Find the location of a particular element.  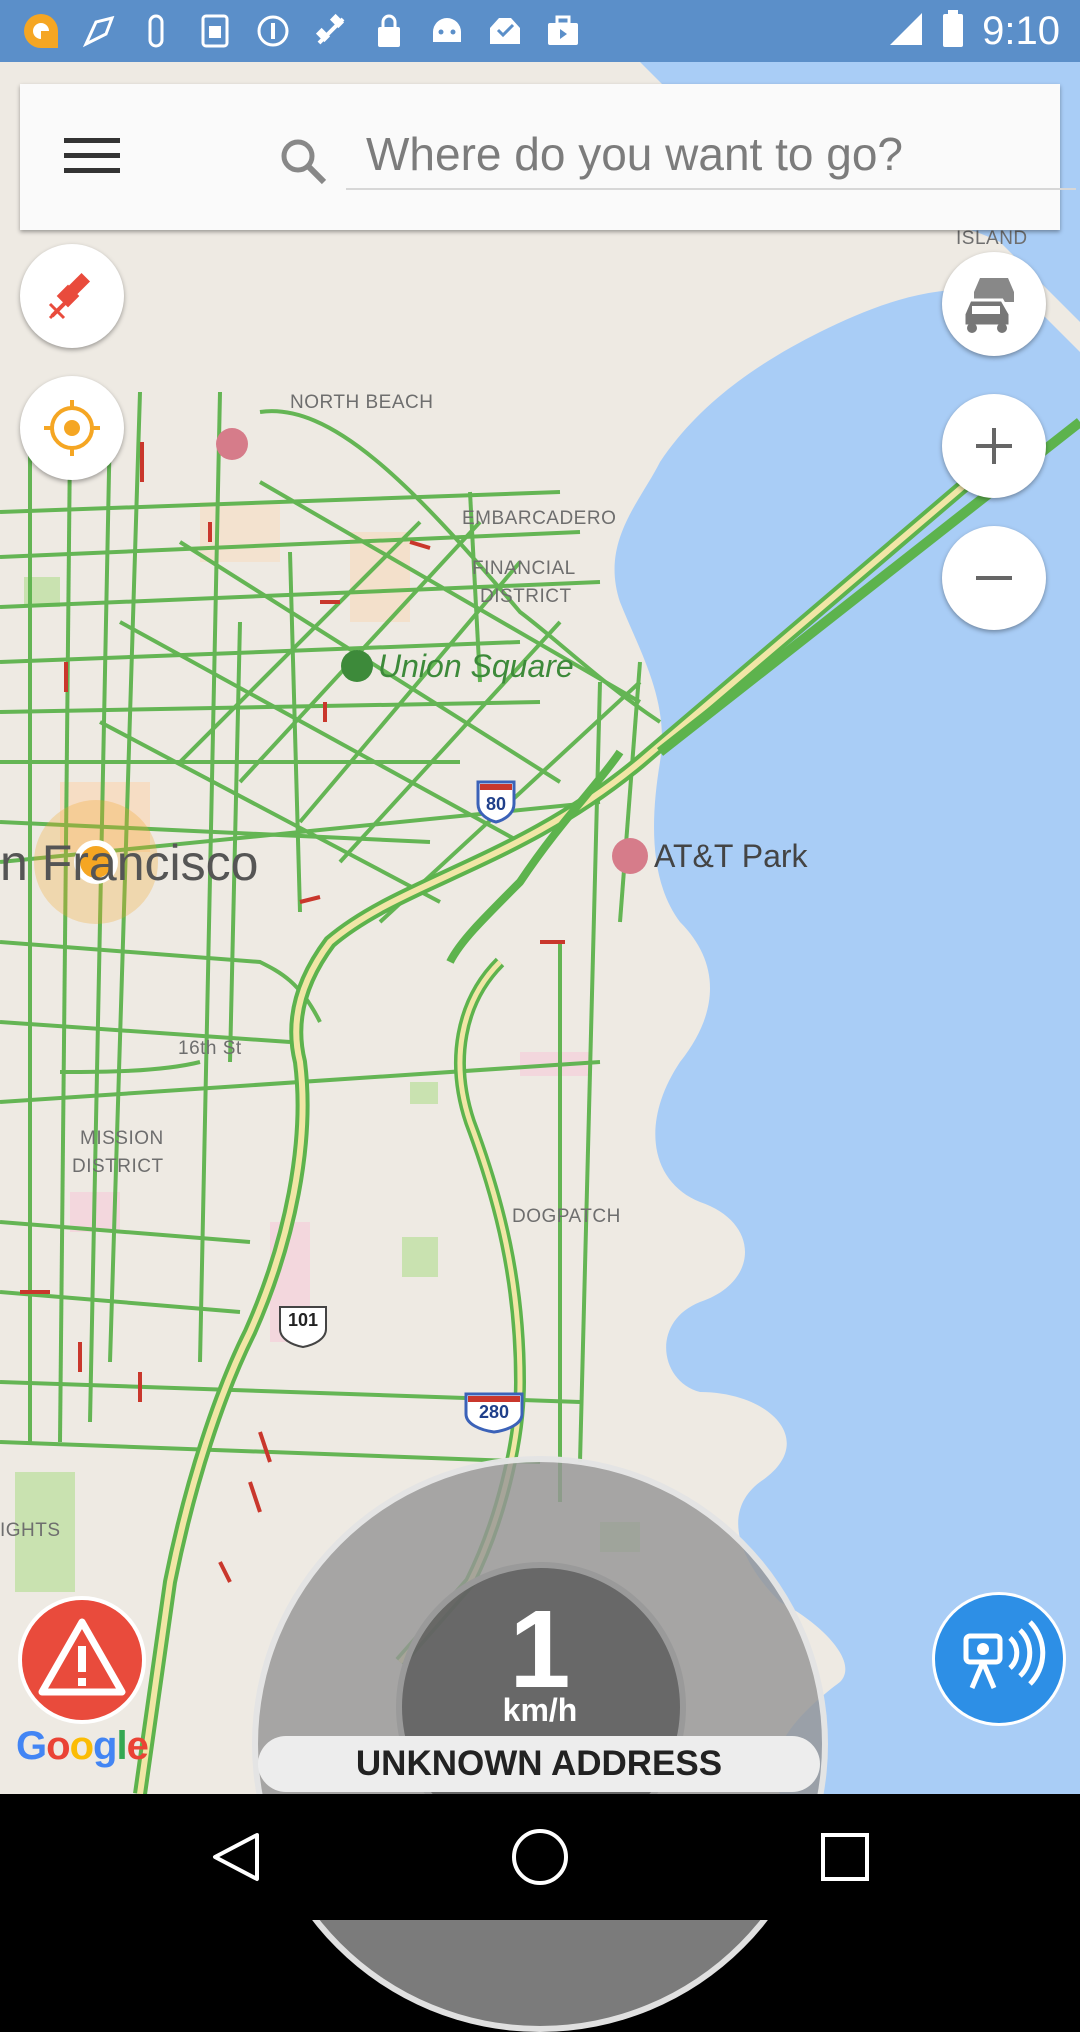

clock: 9:10 is located at coordinates (1021, 30).